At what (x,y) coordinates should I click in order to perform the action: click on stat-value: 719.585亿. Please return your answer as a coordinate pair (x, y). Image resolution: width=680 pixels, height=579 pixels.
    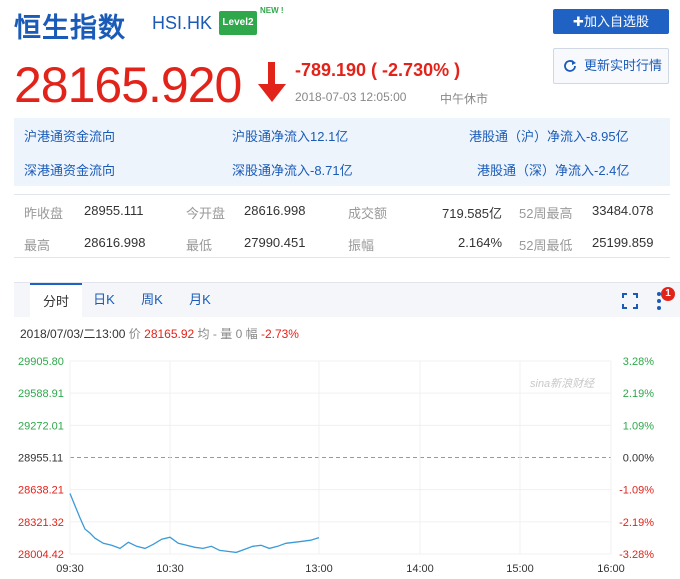
    Looking at the image, I should click on (472, 213).